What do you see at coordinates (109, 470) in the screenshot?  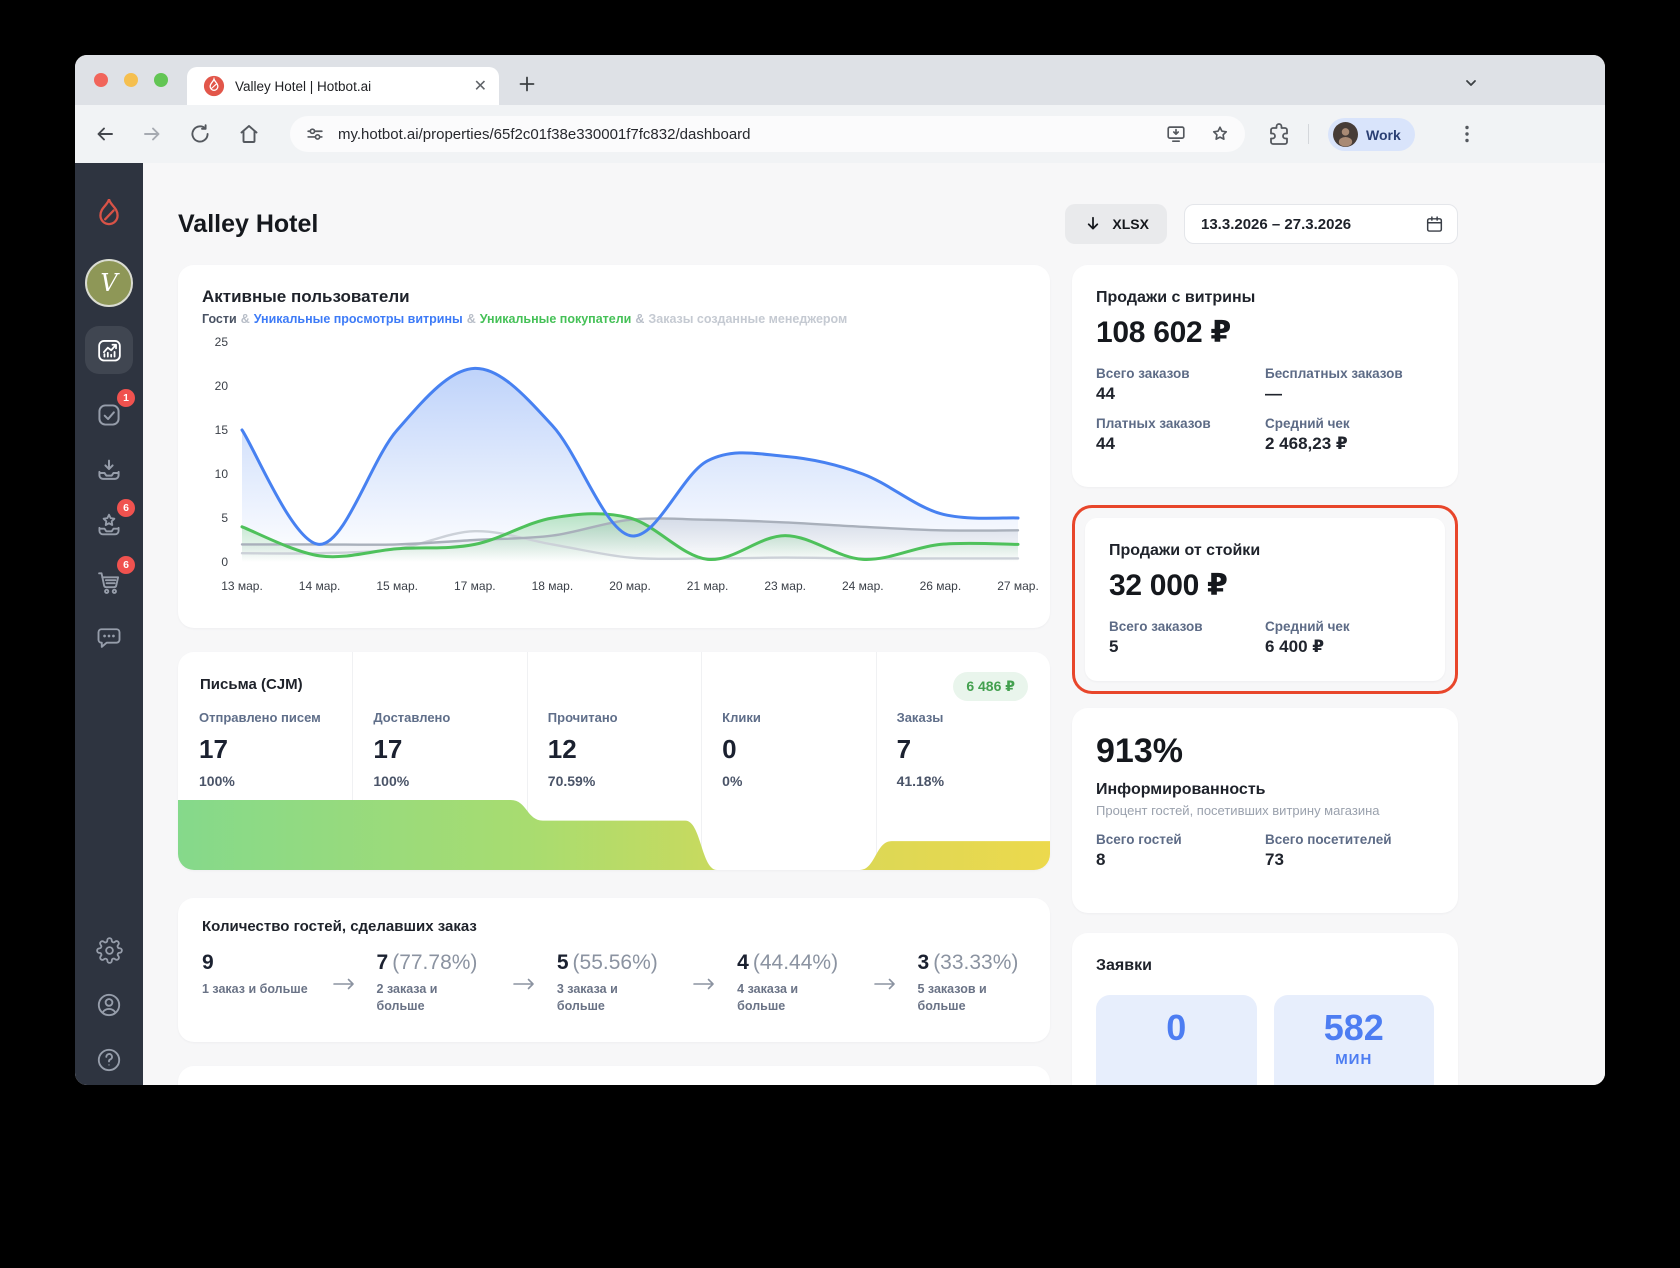 I see `sidebar-item-inbox` at bounding box center [109, 470].